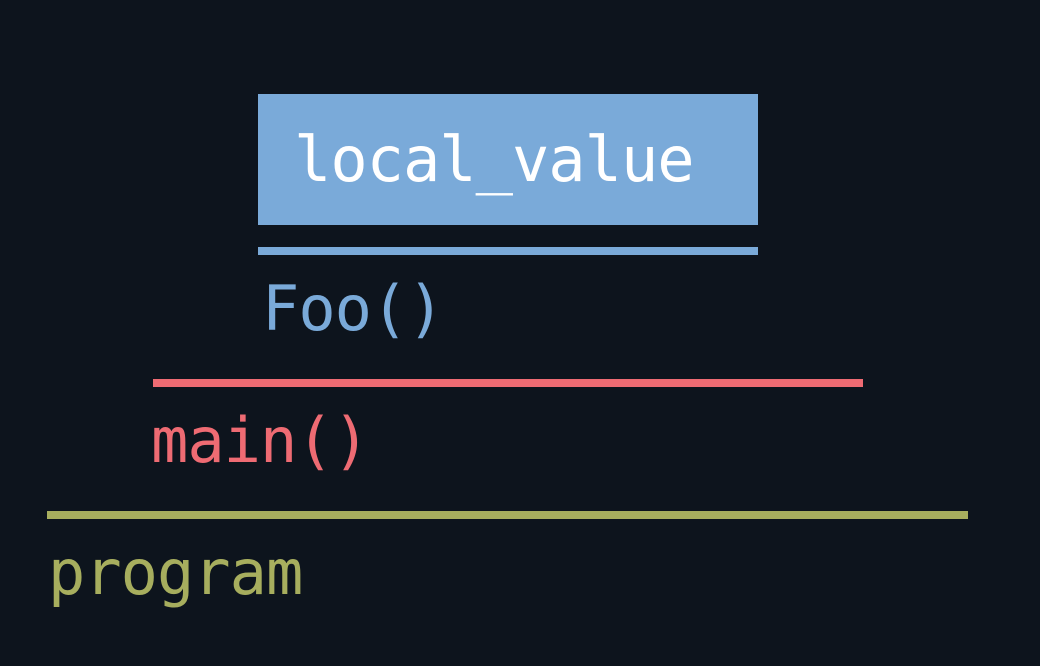  I want to click on foo-frame-label: Foo(), so click(353, 308).